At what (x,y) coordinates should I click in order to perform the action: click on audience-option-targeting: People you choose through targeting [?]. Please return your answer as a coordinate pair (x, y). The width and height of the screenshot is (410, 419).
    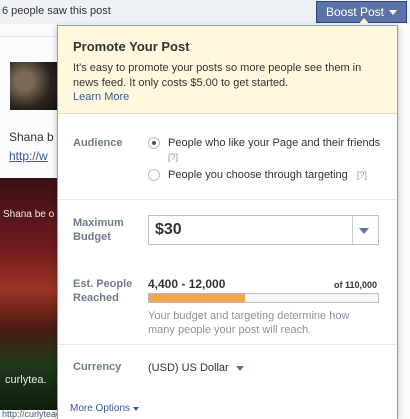
    Looking at the image, I should click on (267, 175).